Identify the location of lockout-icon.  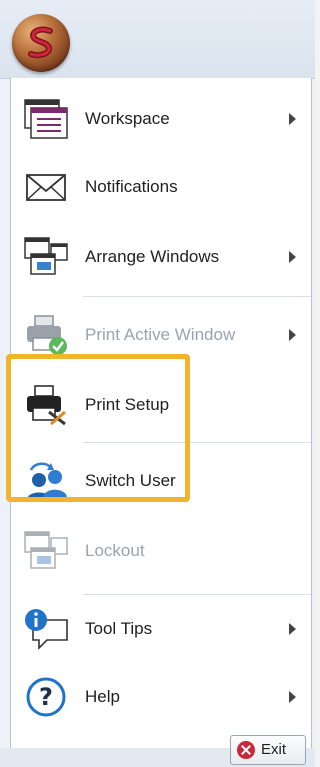
(46, 550).